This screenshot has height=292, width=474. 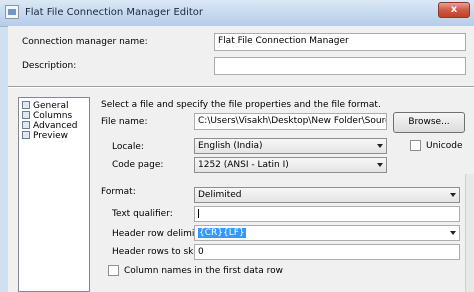 What do you see at coordinates (124, 122) in the screenshot?
I see `file-name-label: File name:` at bounding box center [124, 122].